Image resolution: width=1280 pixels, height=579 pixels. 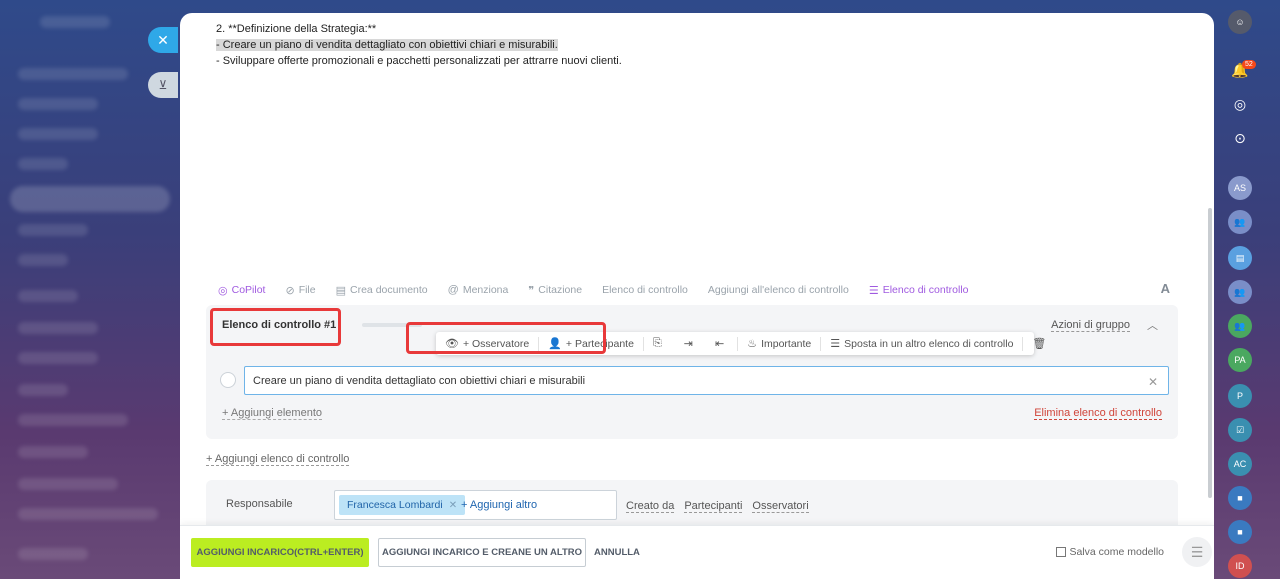 I want to click on copilot-icon: ◎, so click(x=223, y=290).